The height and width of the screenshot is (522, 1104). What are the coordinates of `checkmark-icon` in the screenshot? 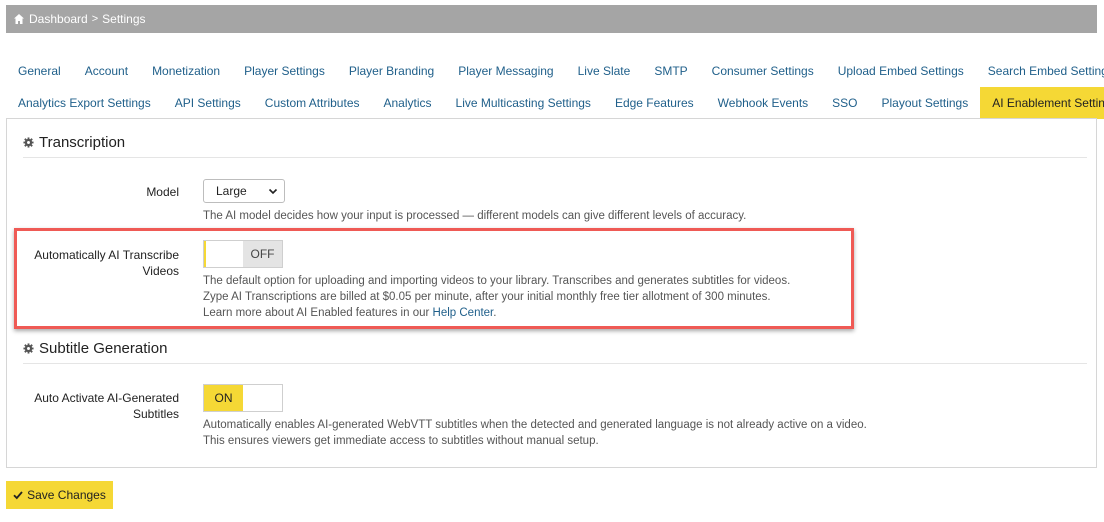 It's located at (18, 495).